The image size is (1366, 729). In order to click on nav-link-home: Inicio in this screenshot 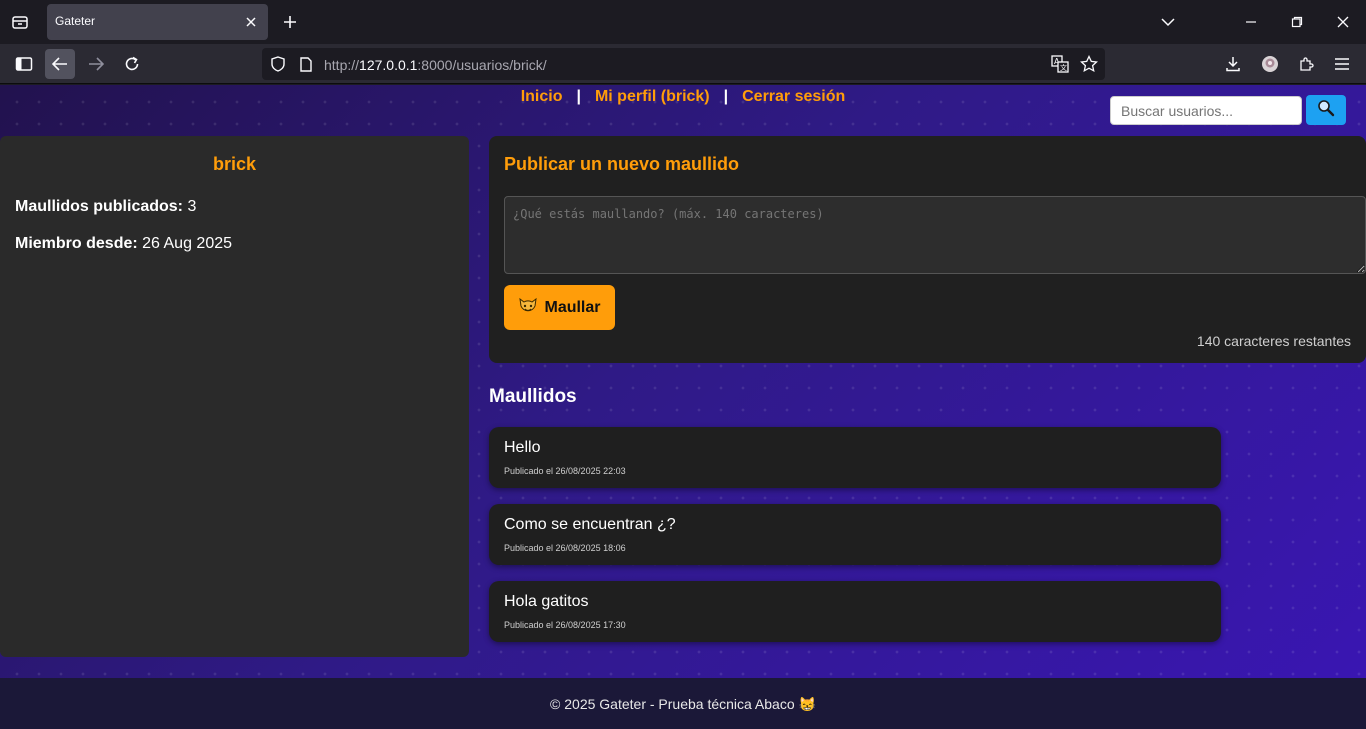, I will do `click(542, 96)`.